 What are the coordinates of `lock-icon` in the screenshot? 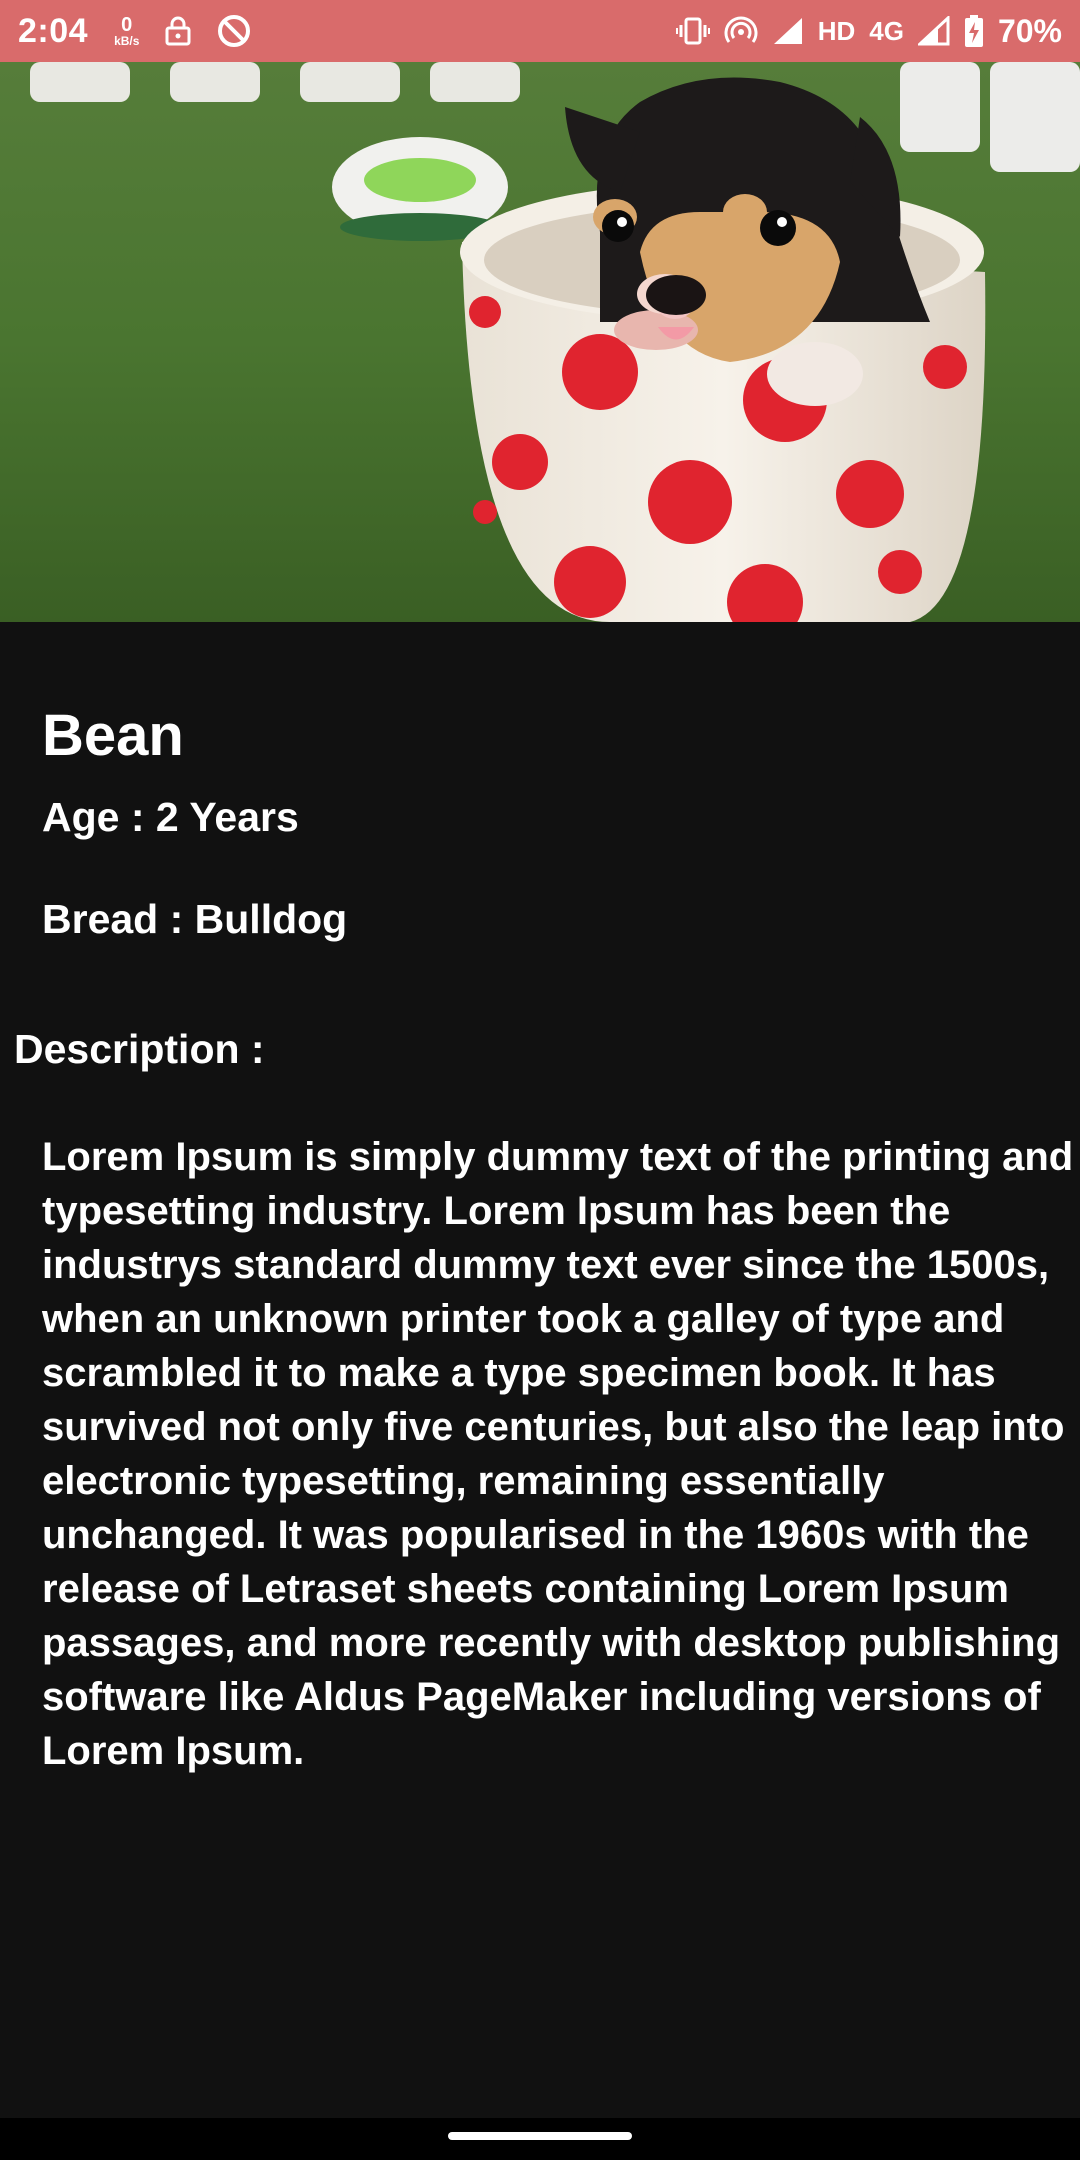 It's located at (178, 31).